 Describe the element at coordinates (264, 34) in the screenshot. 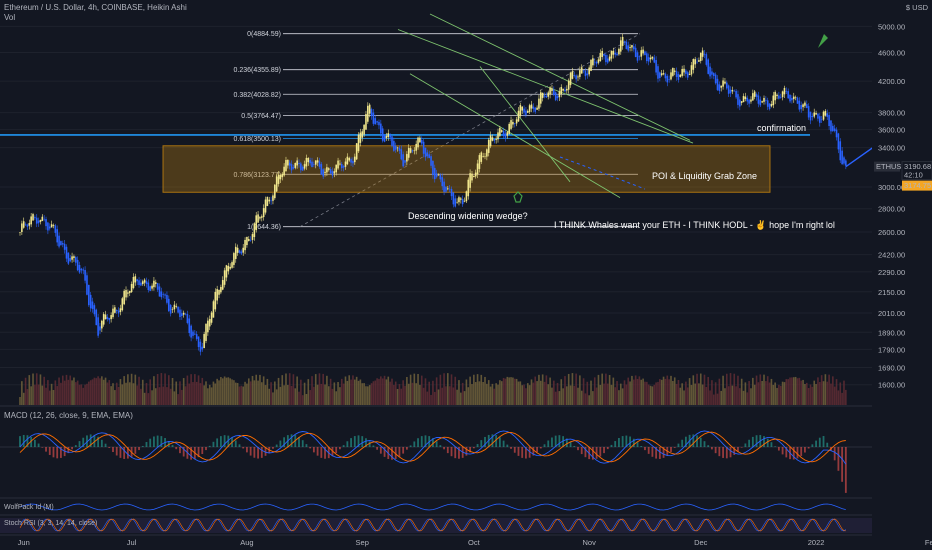

I see `fib-level-label: 0(4884.59)` at that location.